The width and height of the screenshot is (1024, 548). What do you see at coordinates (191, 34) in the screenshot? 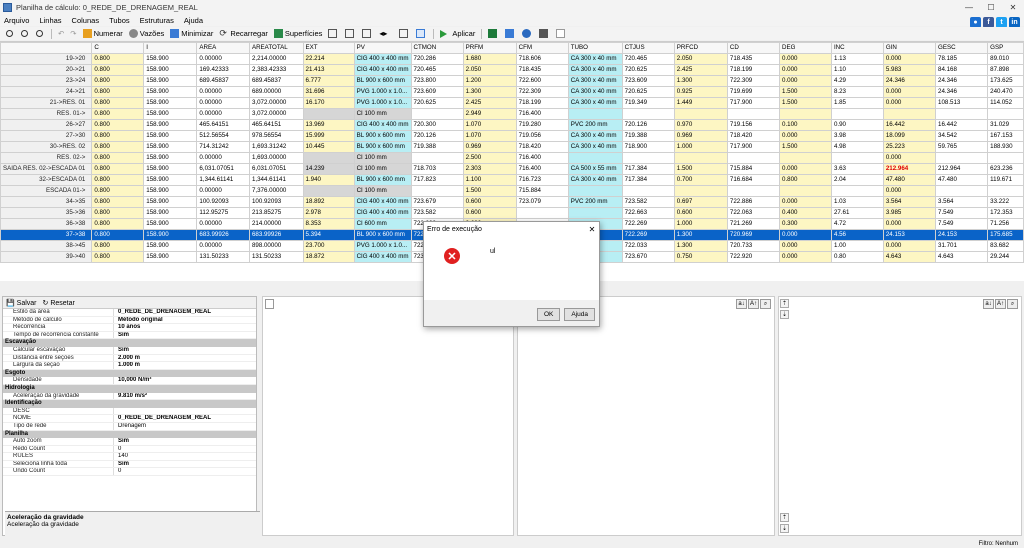
I see `minimizar-button: Minimizar` at bounding box center [191, 34].